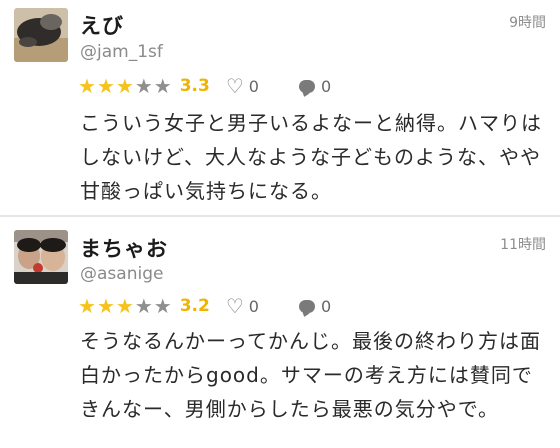  I want to click on user-handle: @jam_1sf, so click(121, 52).